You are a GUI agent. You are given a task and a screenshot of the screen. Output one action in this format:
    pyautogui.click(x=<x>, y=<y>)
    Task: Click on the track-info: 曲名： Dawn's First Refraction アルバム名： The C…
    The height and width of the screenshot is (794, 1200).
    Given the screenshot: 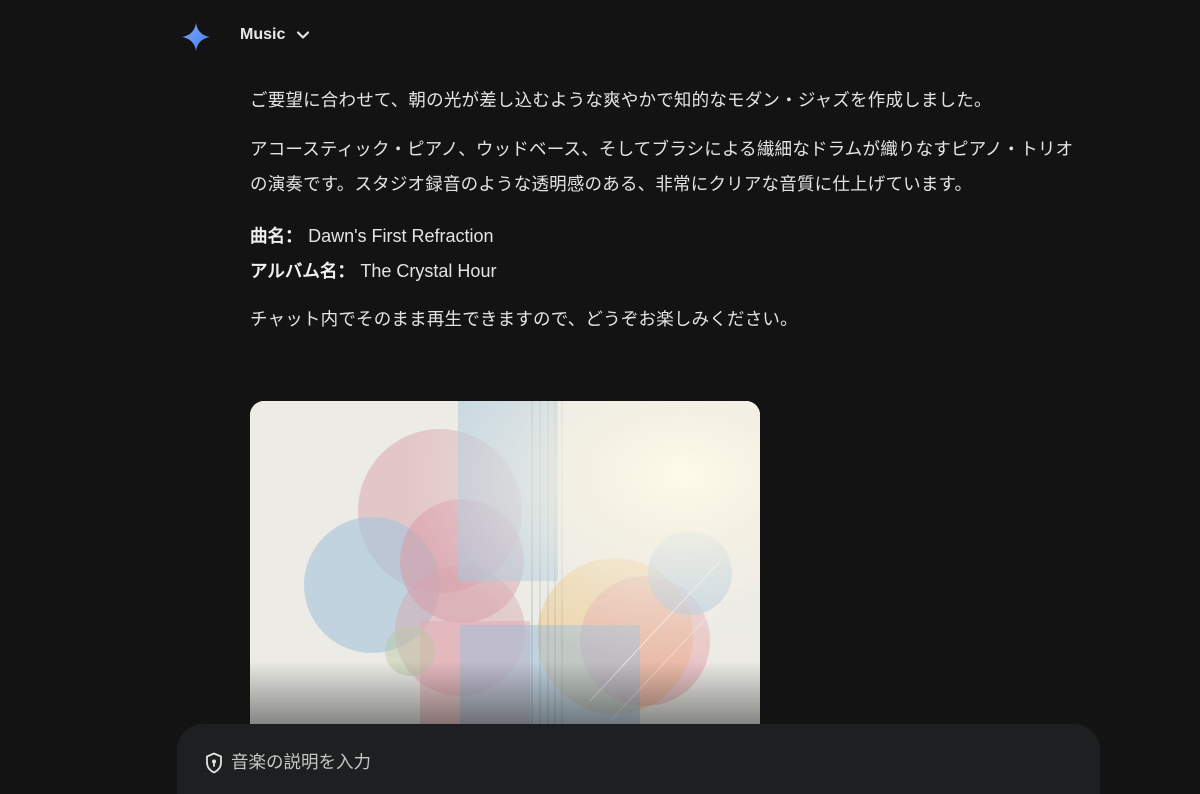 What is the action you would take?
    pyautogui.click(x=670, y=254)
    